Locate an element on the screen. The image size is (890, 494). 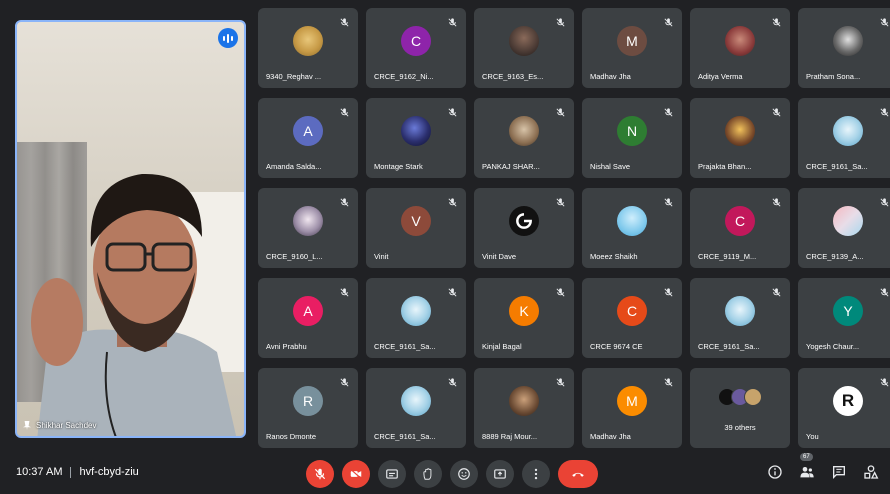
avatar: C is located at coordinates (632, 311).